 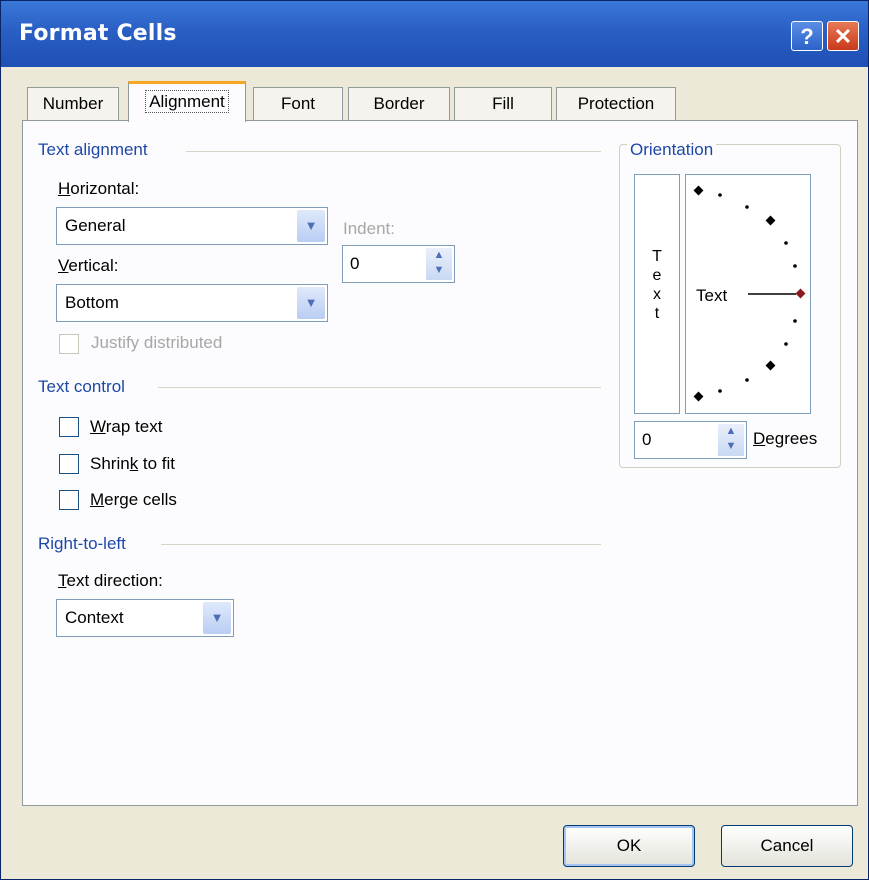 What do you see at coordinates (657, 285) in the screenshot?
I see `vertical-text-label: T e x t` at bounding box center [657, 285].